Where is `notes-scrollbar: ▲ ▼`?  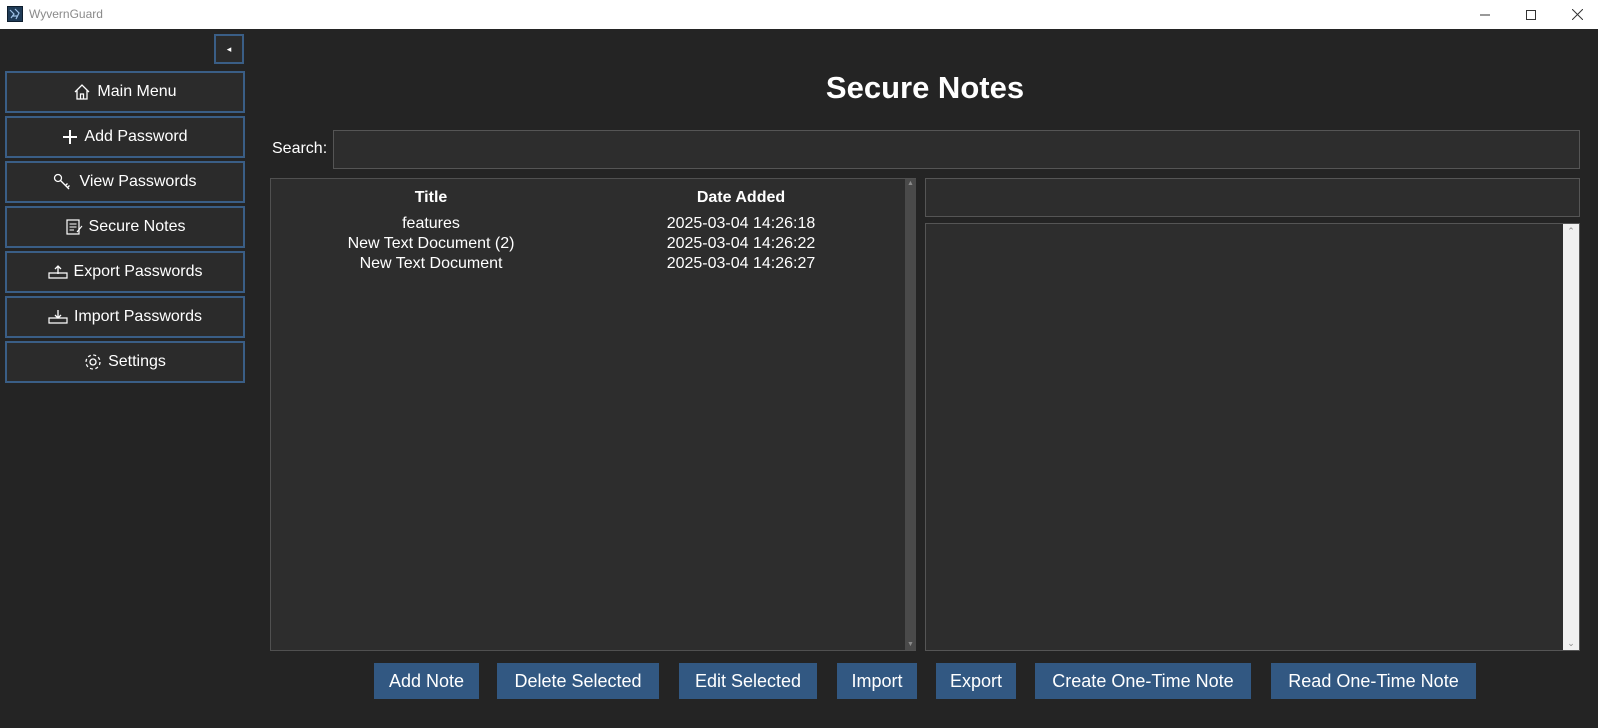
notes-scrollbar: ▲ ▼ is located at coordinates (910, 414).